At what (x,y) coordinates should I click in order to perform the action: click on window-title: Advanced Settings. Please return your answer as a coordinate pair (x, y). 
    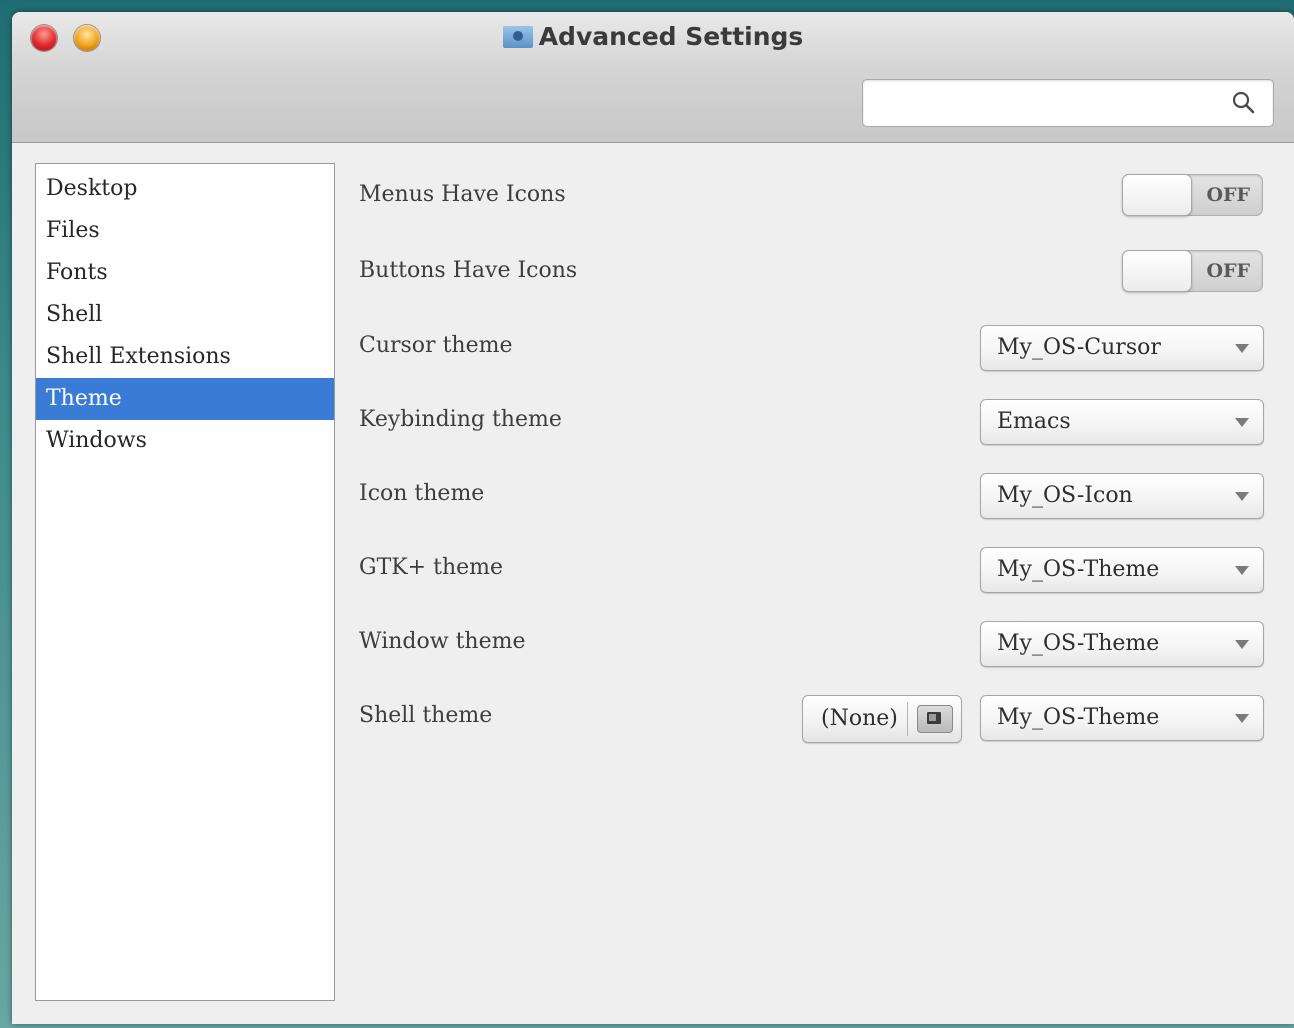
    Looking at the image, I should click on (653, 36).